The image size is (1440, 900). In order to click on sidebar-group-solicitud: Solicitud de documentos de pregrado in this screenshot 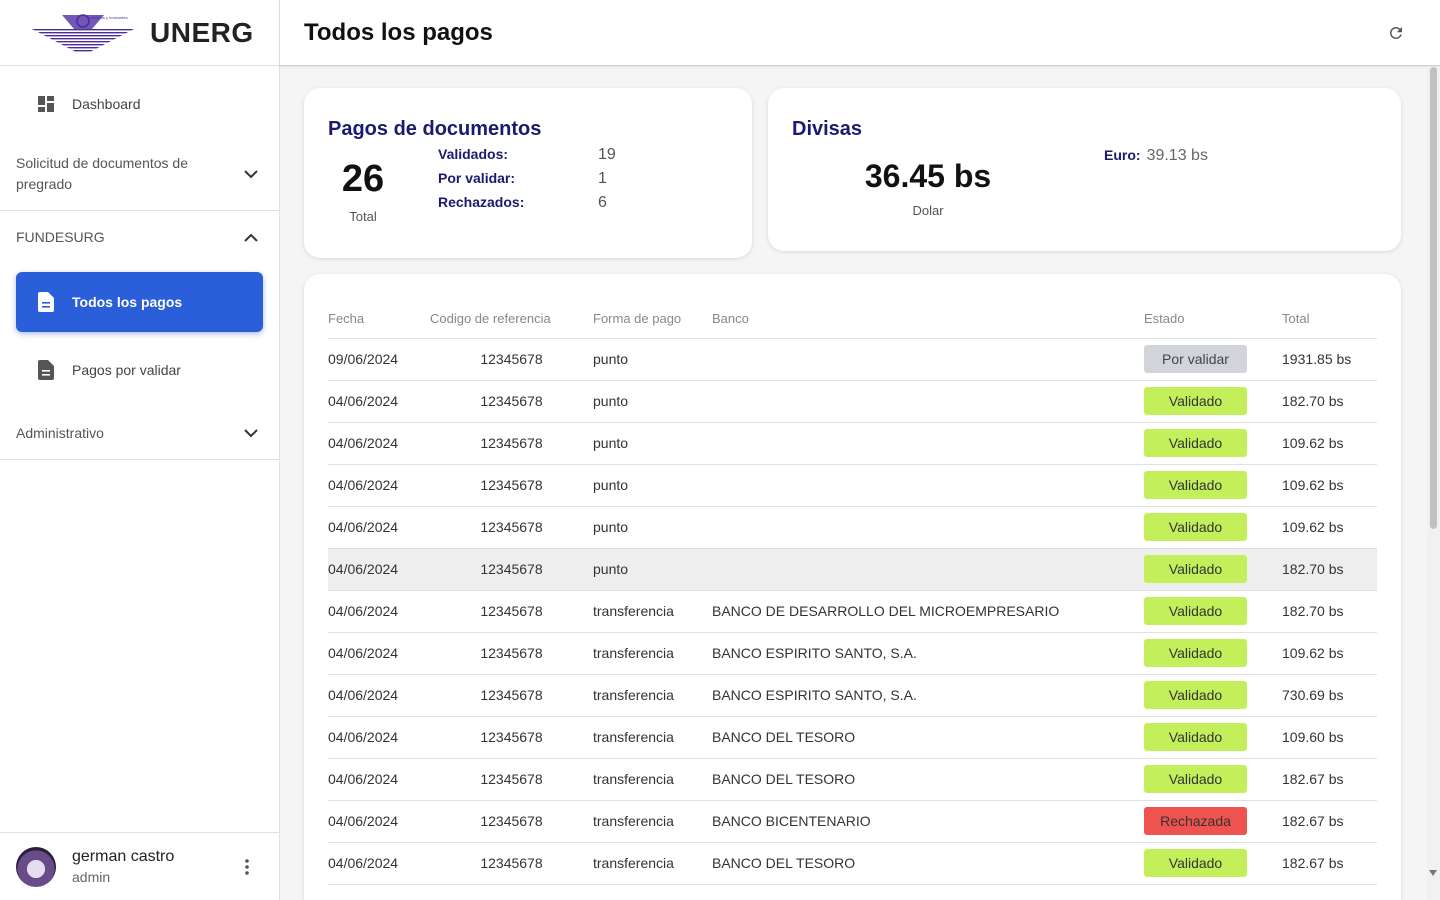, I will do `click(139, 174)`.